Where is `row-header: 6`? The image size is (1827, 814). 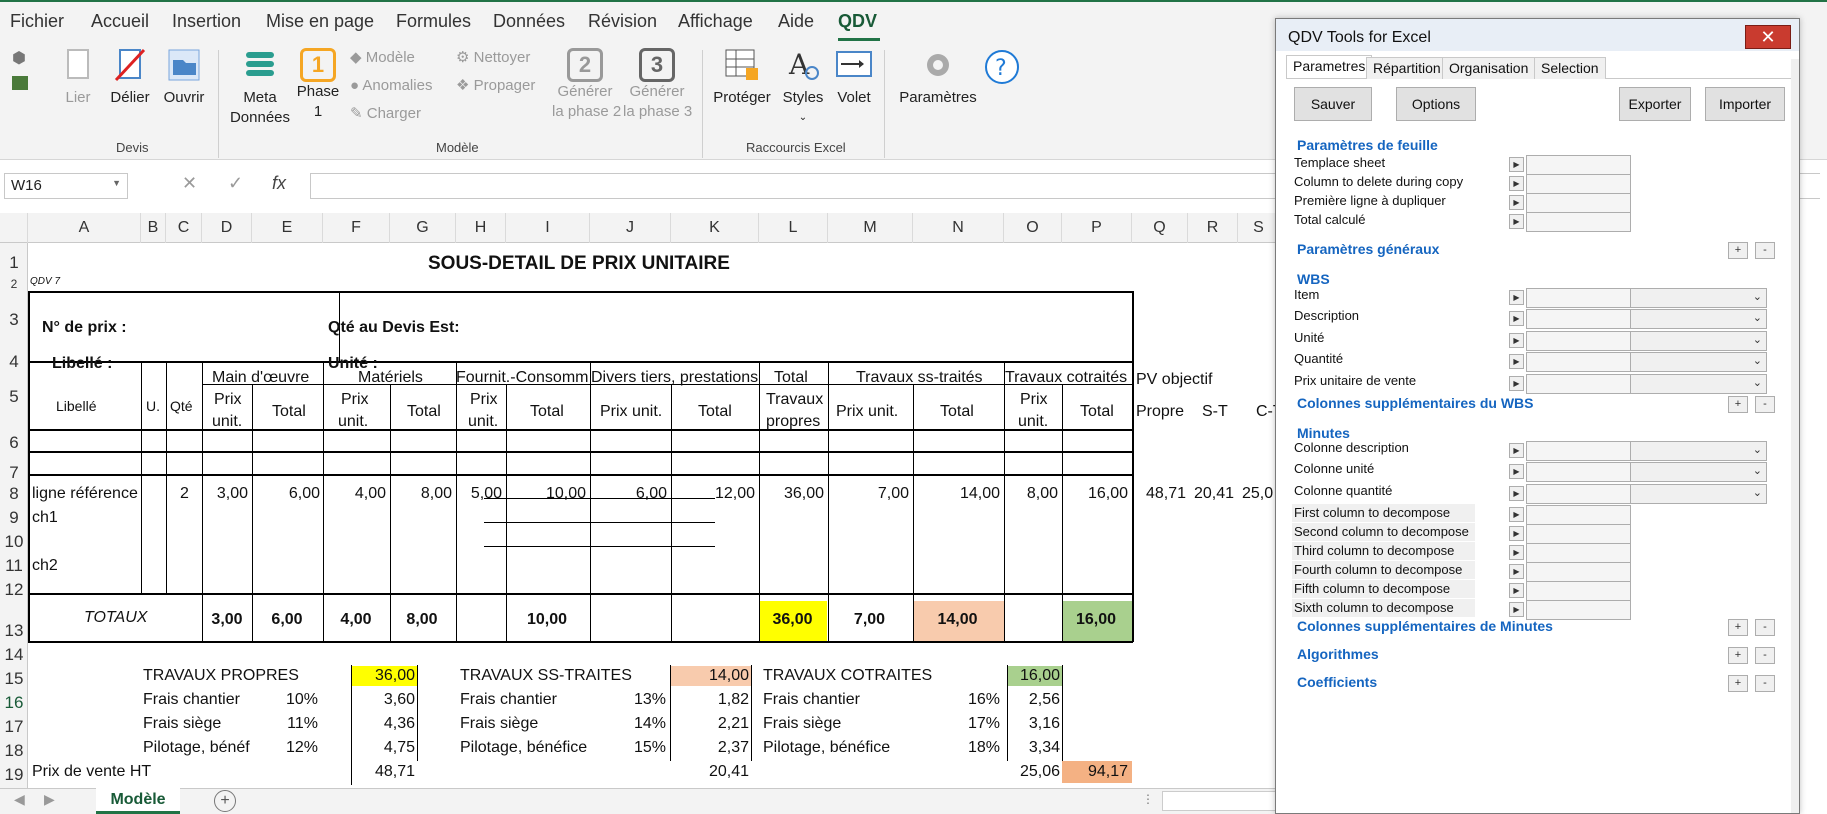
row-header: 6 is located at coordinates (14, 443).